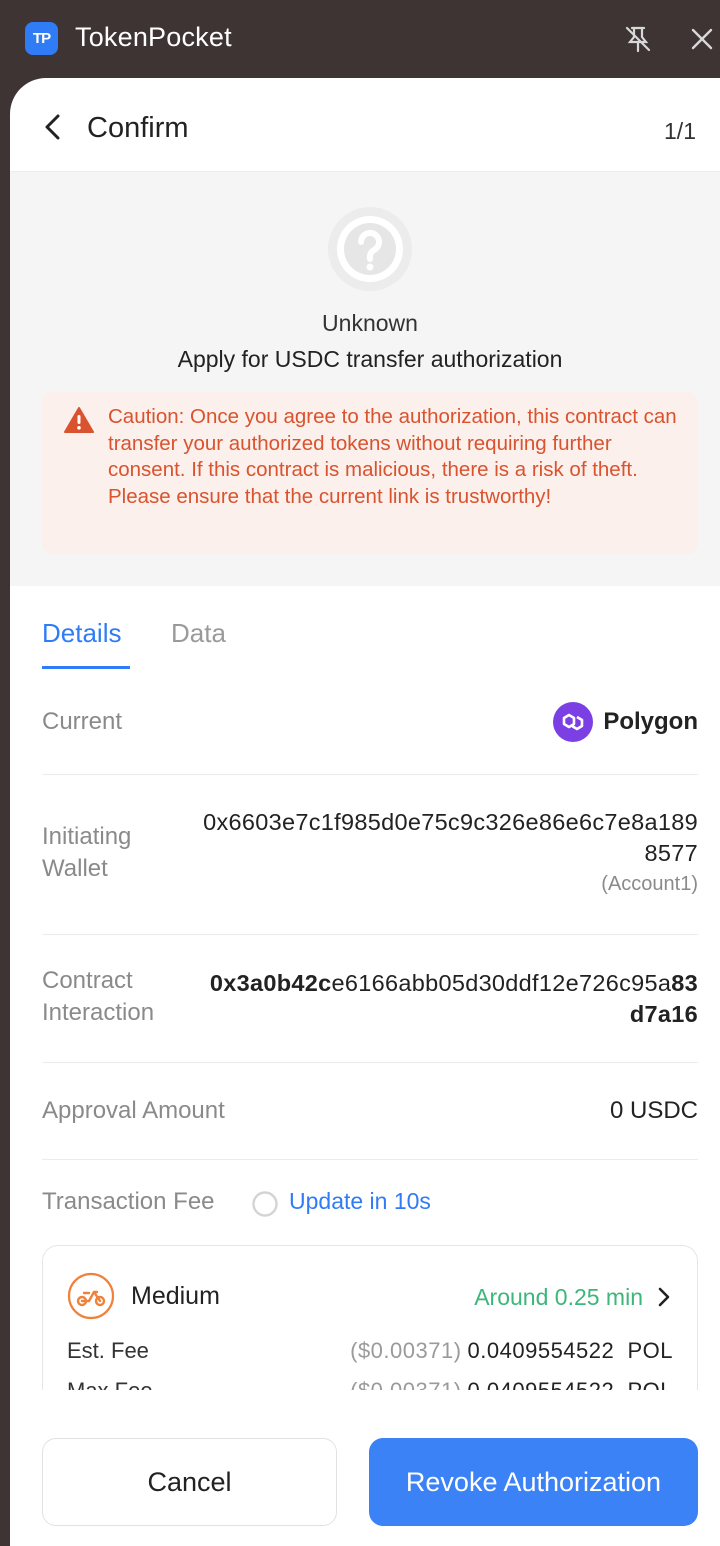 Image resolution: width=720 pixels, height=1546 pixels. Describe the element at coordinates (82, 721) in the screenshot. I see `current-label: Current` at that location.